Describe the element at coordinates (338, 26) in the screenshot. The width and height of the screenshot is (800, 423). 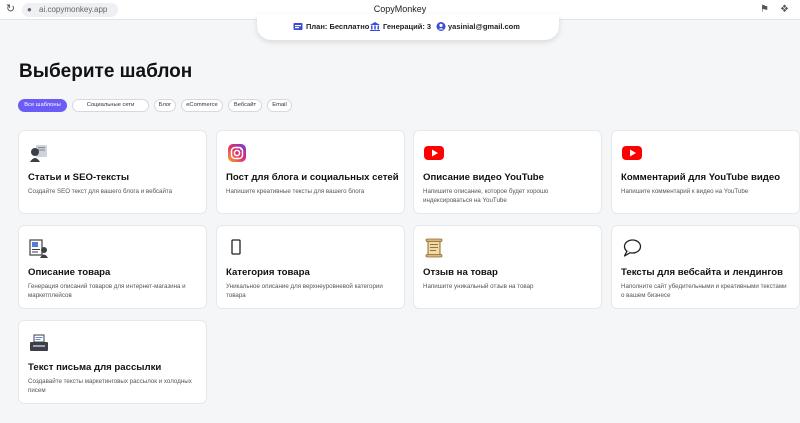
I see `plan-label: План: Бесплатно` at that location.